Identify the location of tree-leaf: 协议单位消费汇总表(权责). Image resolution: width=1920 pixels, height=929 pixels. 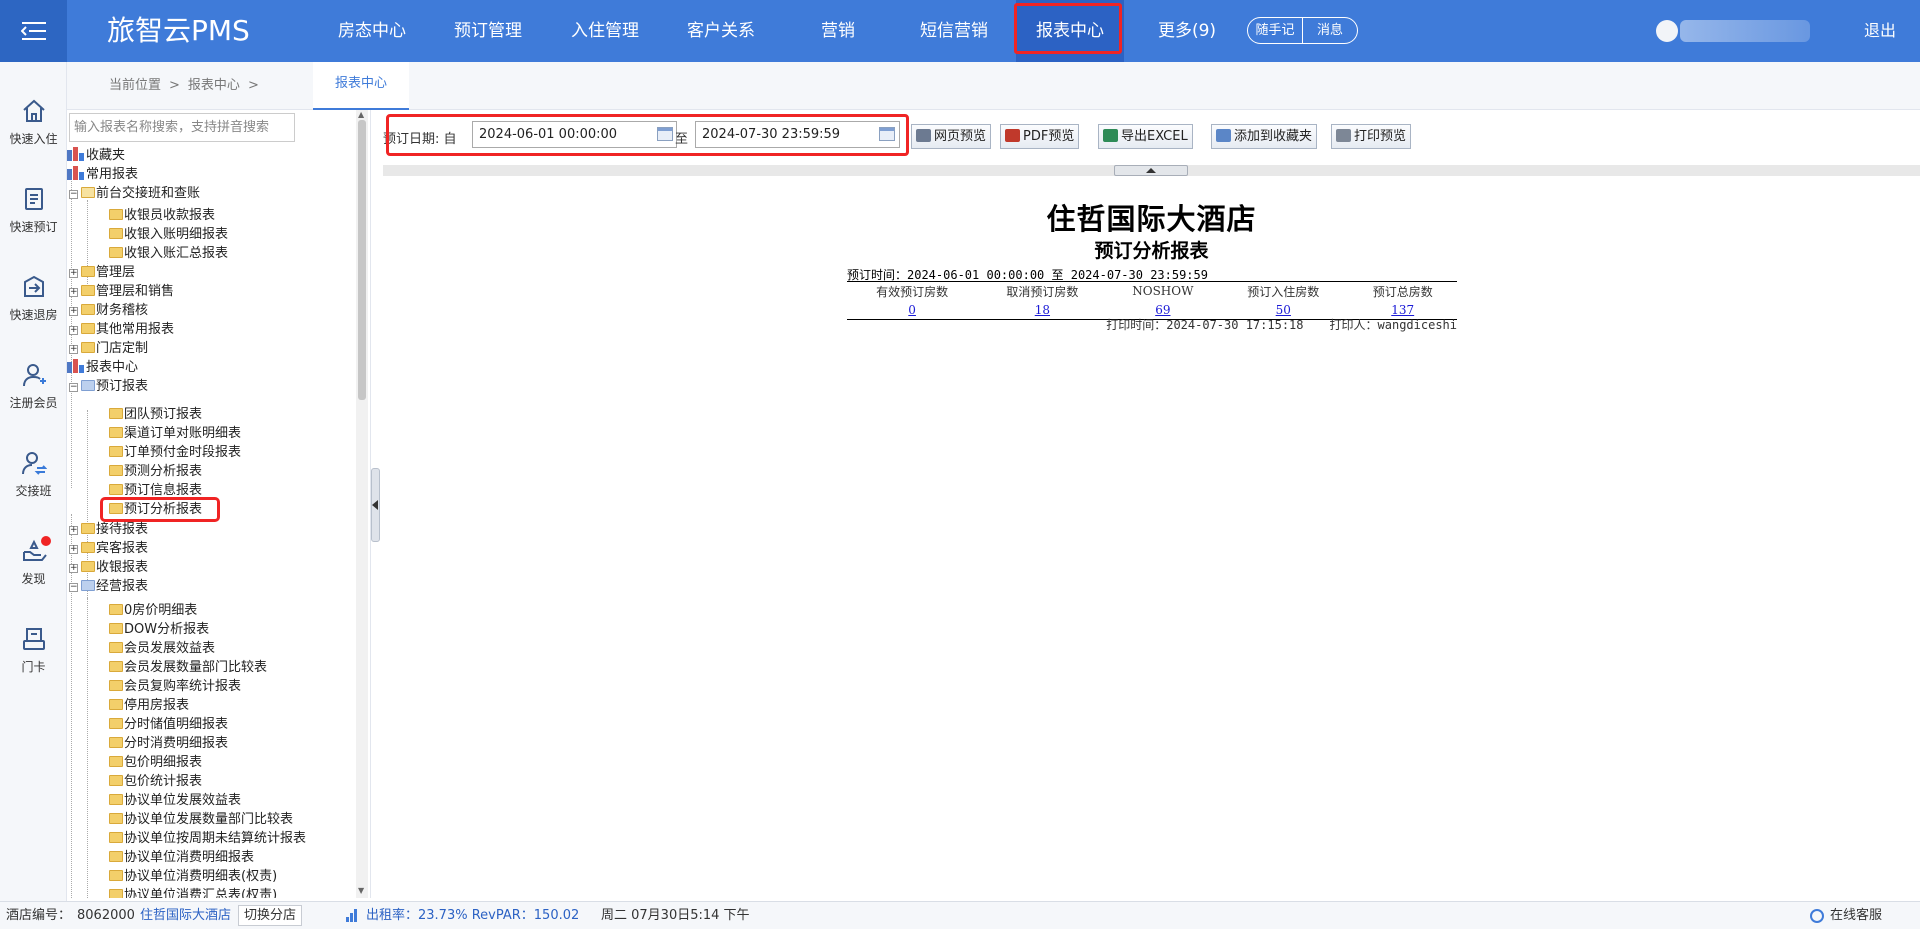
(193, 892).